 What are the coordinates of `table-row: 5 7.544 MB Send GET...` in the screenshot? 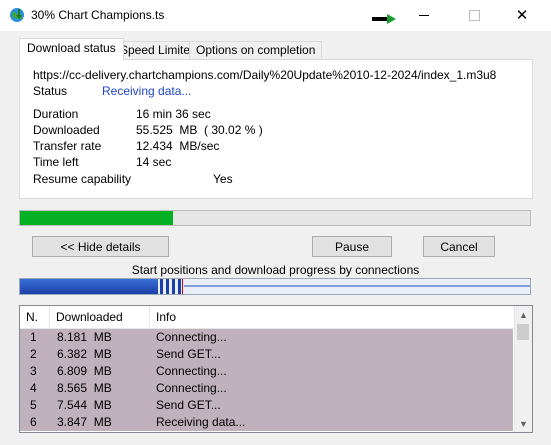 It's located at (266, 405).